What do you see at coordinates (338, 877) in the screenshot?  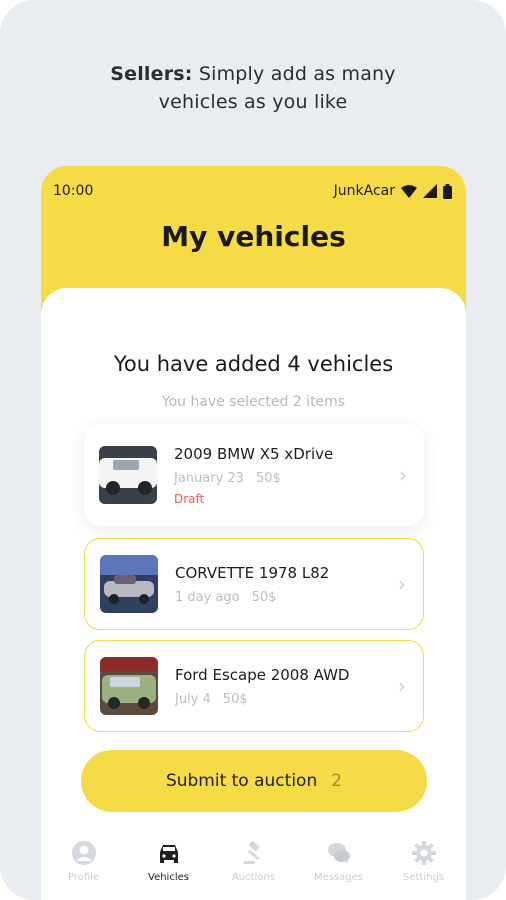 I see `tab-label: Messages` at bounding box center [338, 877].